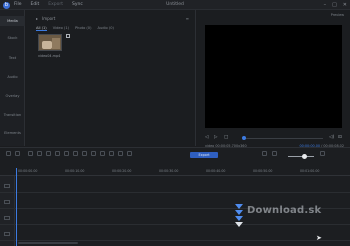  Describe the element at coordinates (169, 171) in the screenshot. I see `ruler-label: 00:00:30.00` at that location.